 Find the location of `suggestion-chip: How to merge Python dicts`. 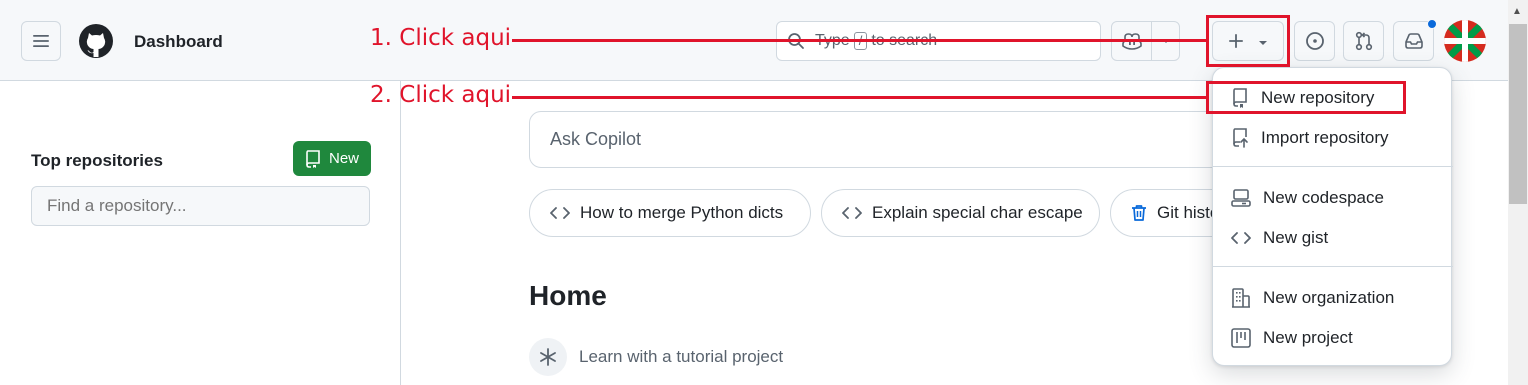

suggestion-chip: How to merge Python dicts is located at coordinates (670, 213).